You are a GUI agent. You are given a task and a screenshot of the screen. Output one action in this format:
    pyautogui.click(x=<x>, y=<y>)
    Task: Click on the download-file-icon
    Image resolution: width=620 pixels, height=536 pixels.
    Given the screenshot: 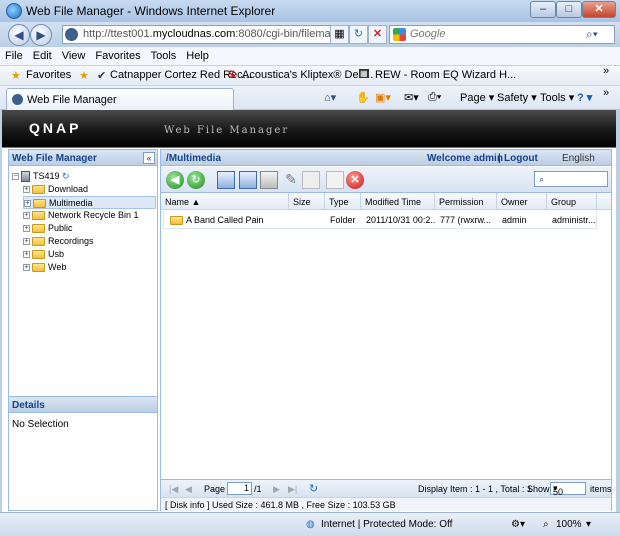 What is the action you would take?
    pyautogui.click(x=248, y=180)
    